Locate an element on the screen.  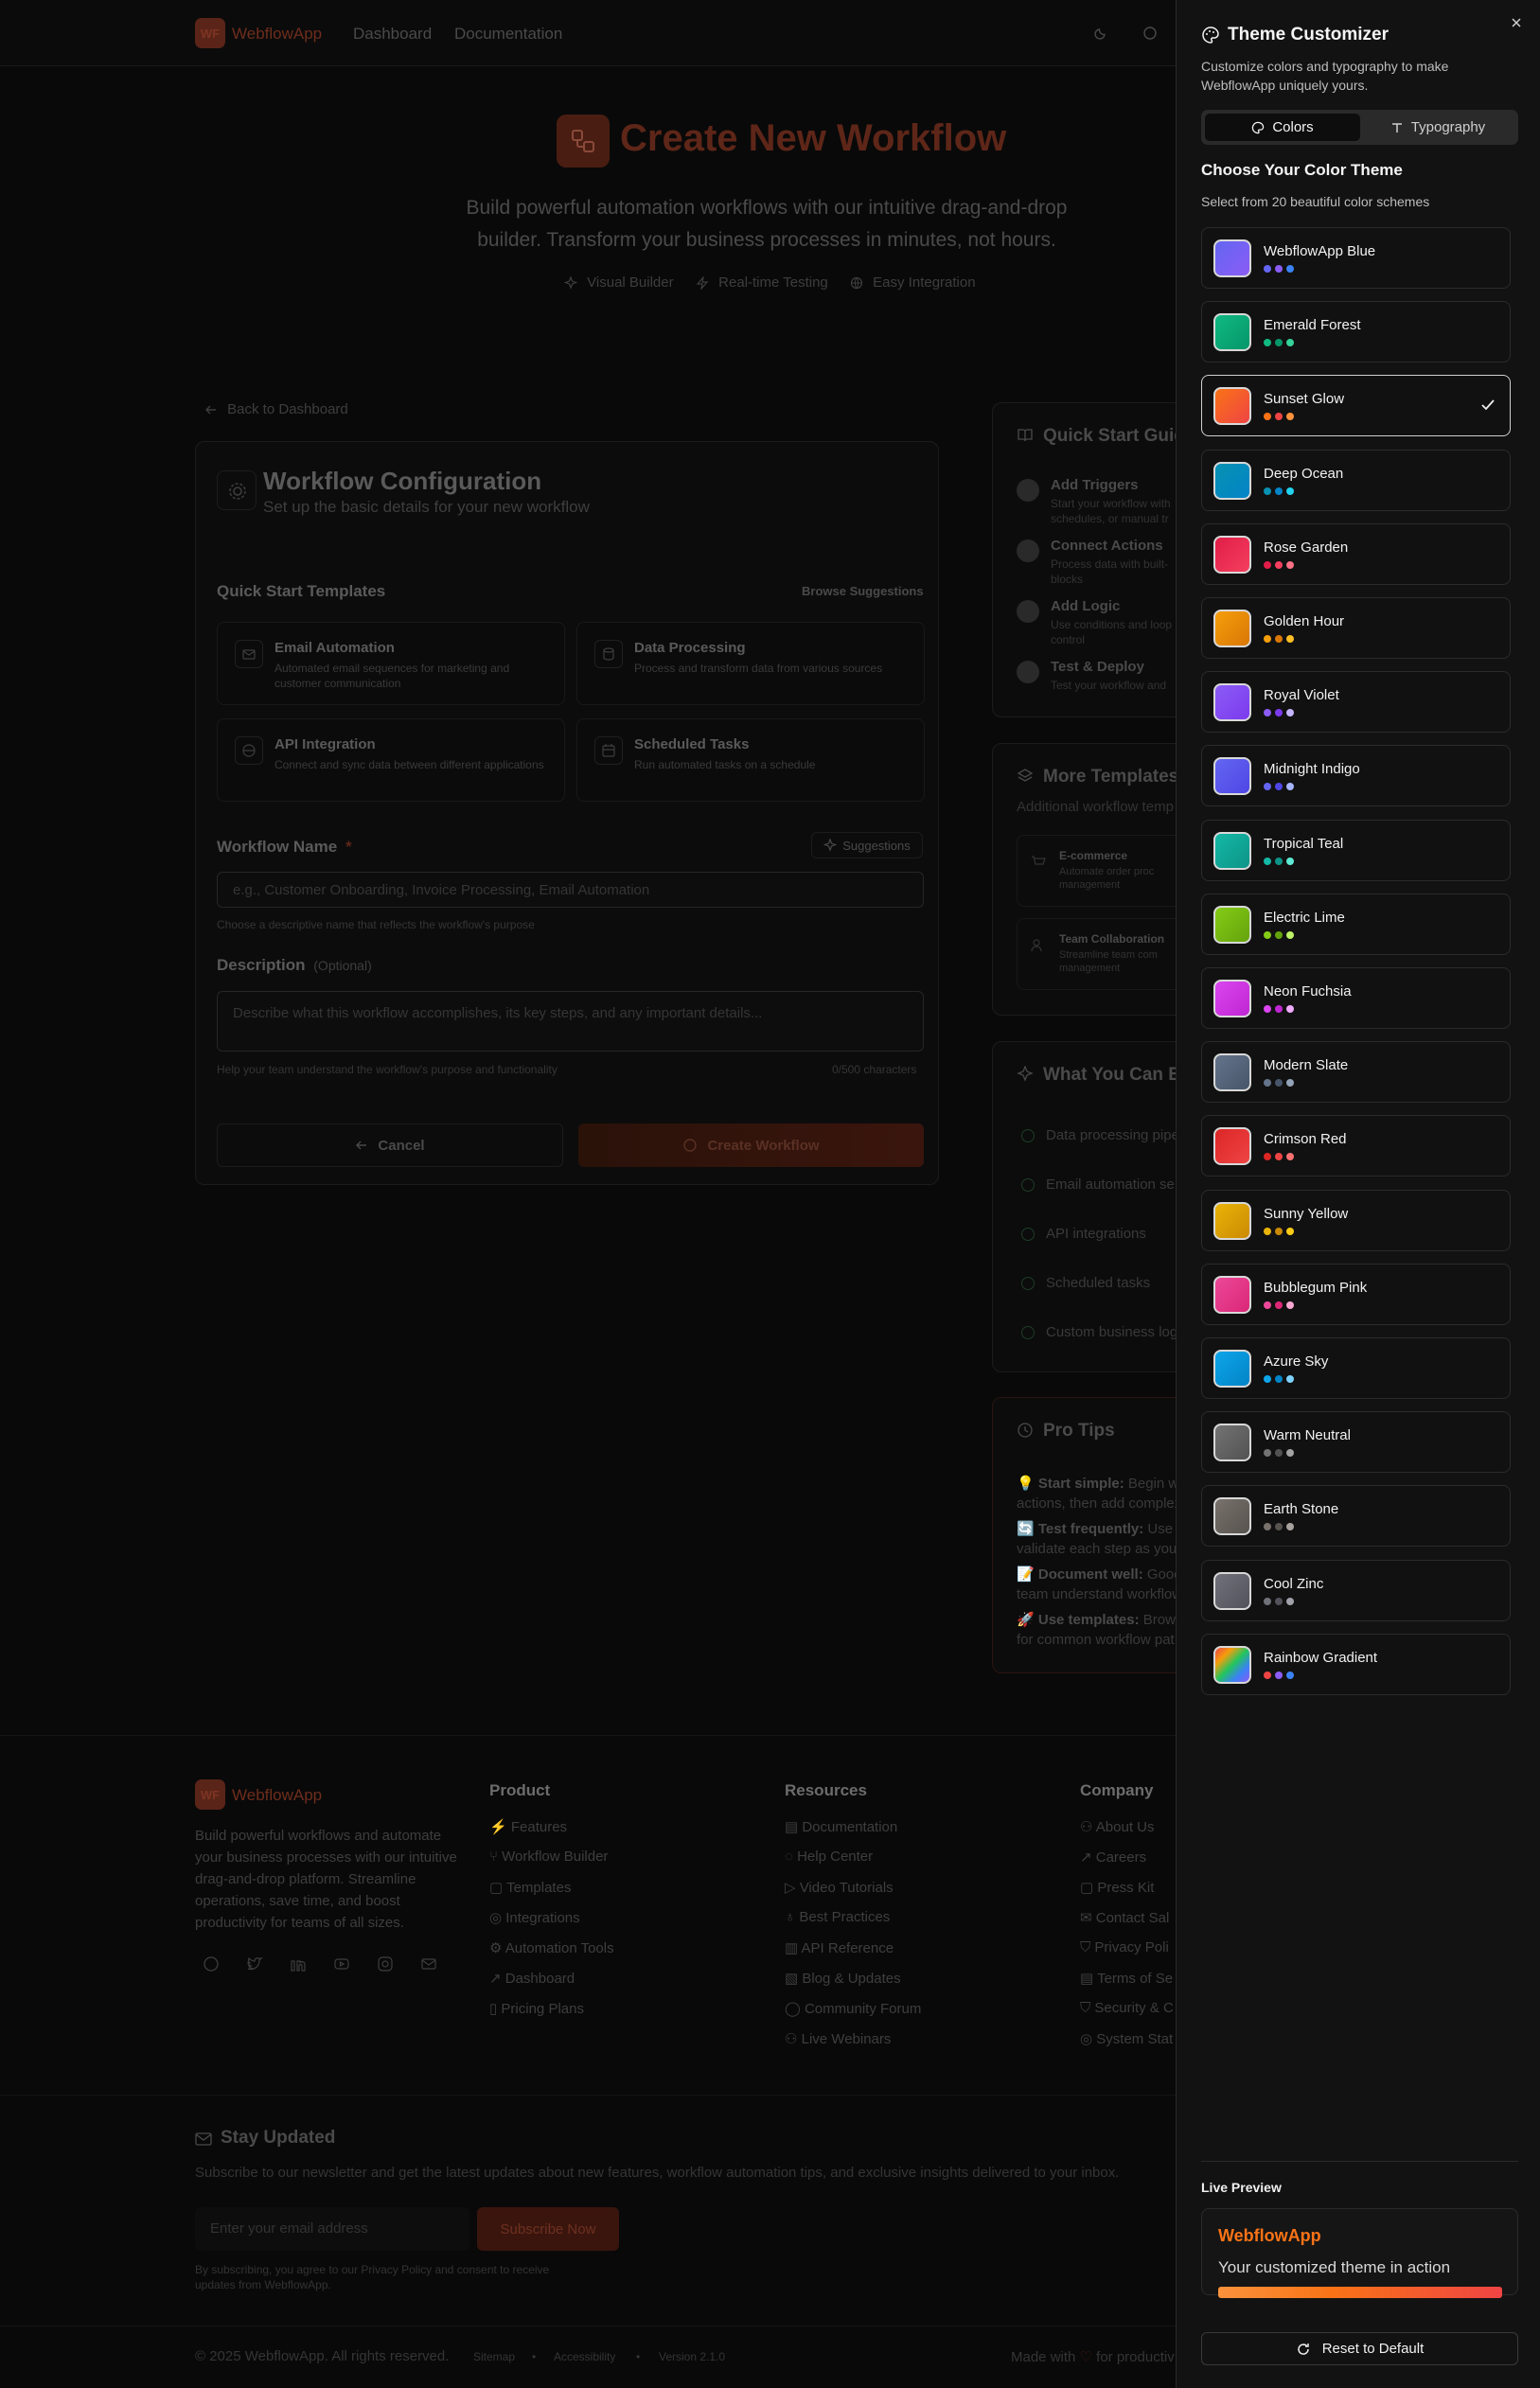
theme-option-emerald-forest: Emerald Forest is located at coordinates (1356, 332).